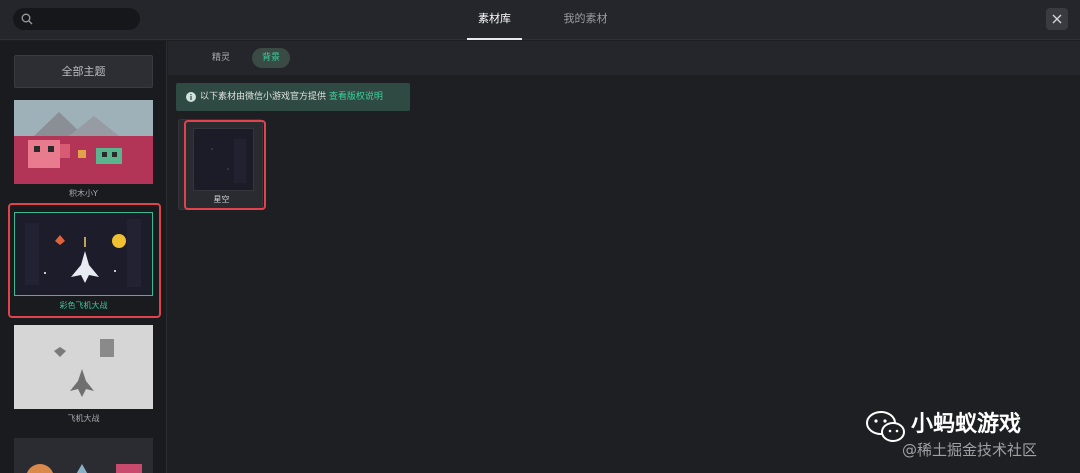  What do you see at coordinates (970, 450) in the screenshot?
I see `watermark-subtitle: @稀土掘金技术社区` at bounding box center [970, 450].